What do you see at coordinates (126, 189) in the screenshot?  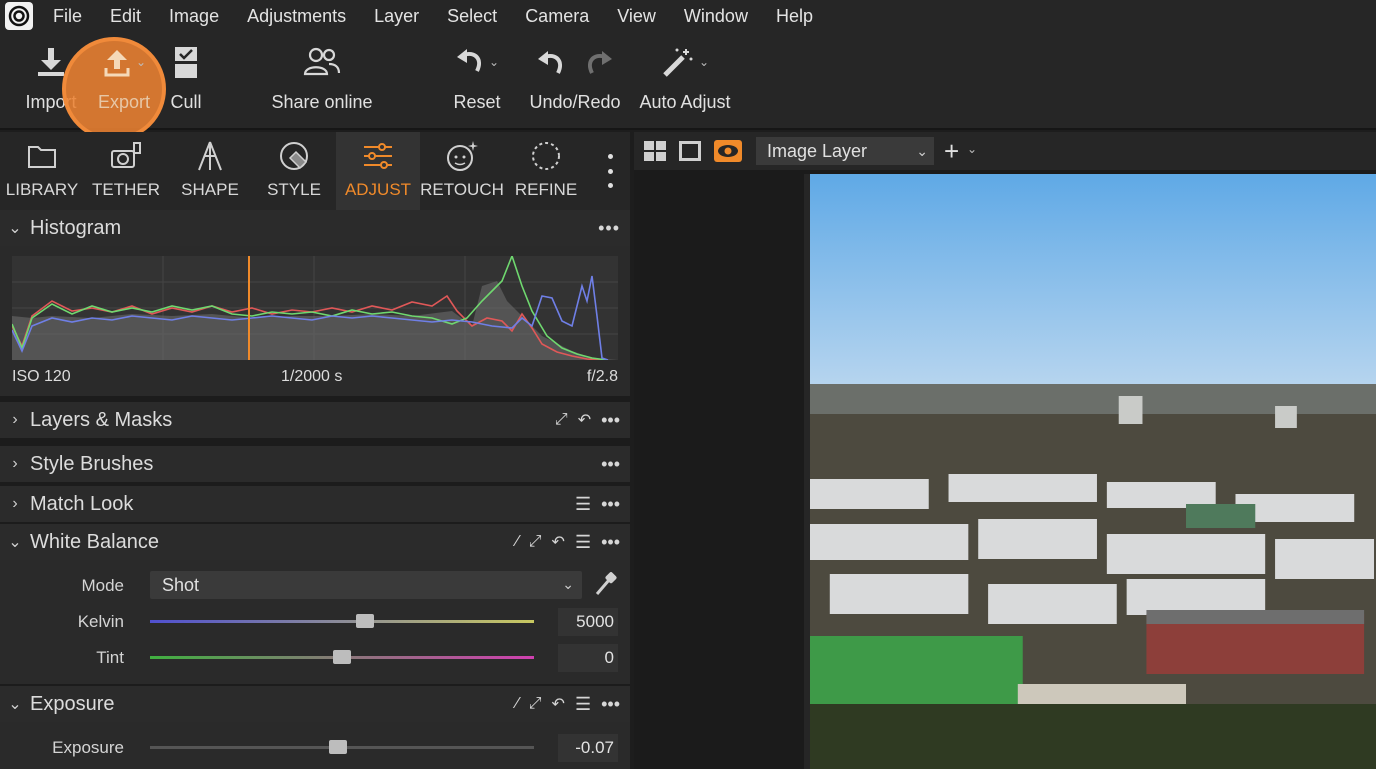 I see `tab-tether-label: TETHER` at bounding box center [126, 189].